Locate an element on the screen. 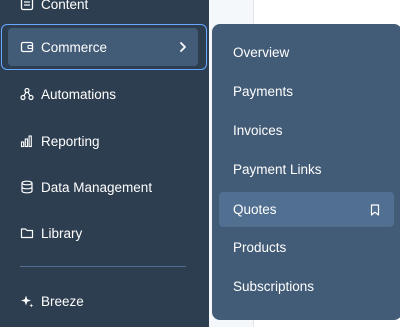 This screenshot has height=327, width=400. sidebar-item-reporting: Reporting is located at coordinates (103, 141).